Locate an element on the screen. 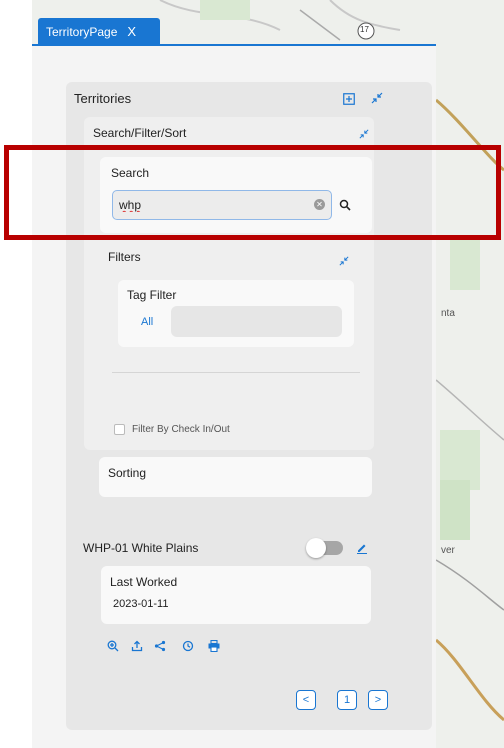  tab-label: TerritoryPage is located at coordinates (82, 31).